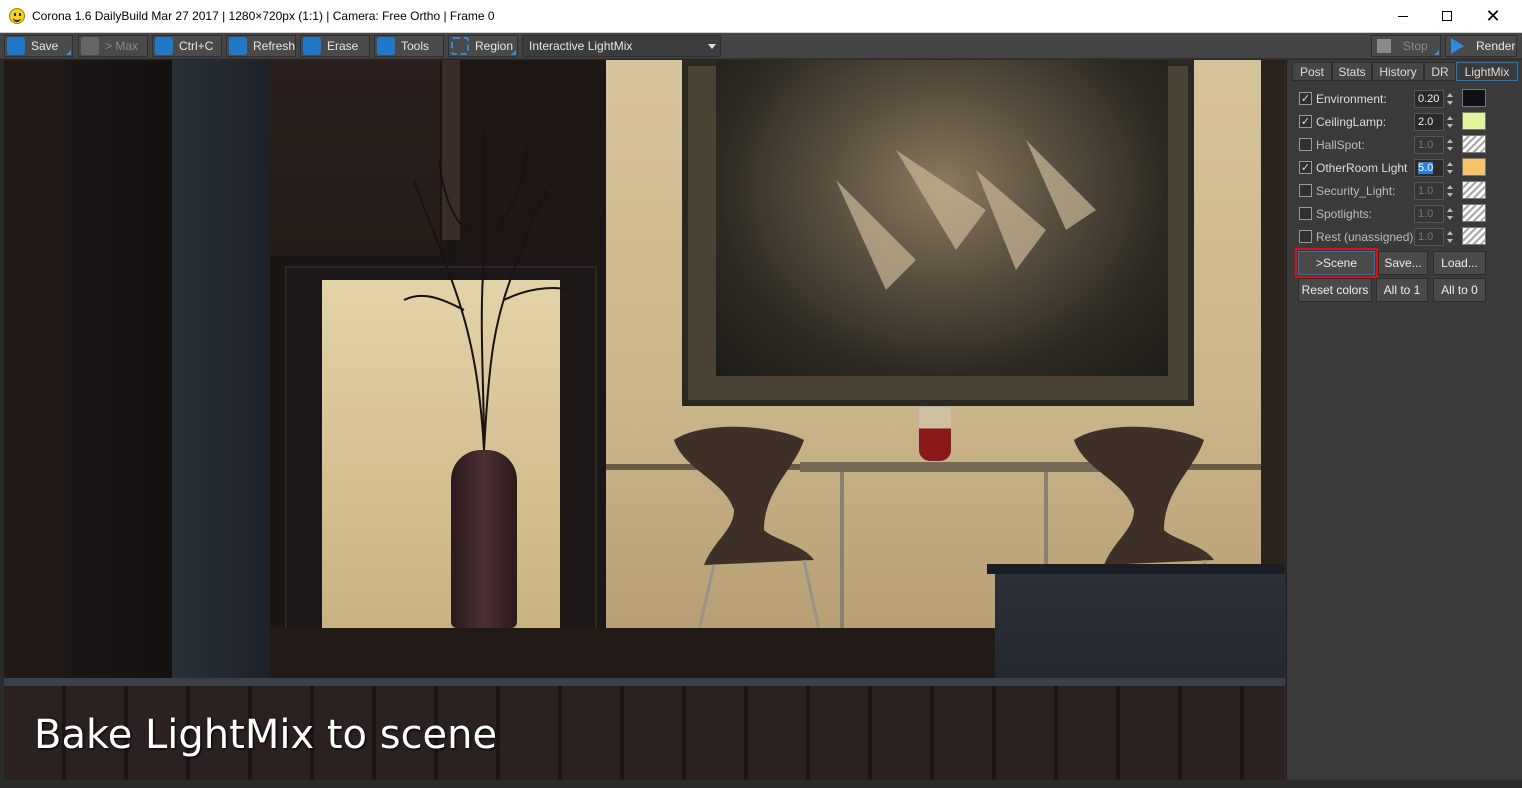  I want to click on refresh-button: Refresh, so click(261, 46).